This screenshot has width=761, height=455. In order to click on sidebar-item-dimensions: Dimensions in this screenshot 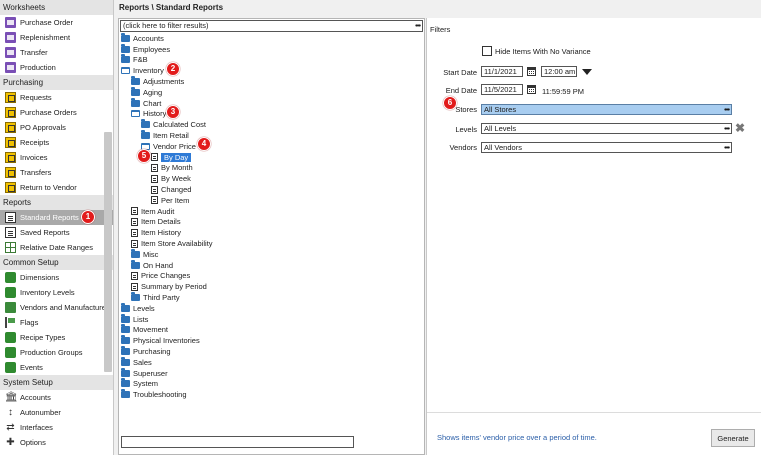, I will do `click(56, 277)`.